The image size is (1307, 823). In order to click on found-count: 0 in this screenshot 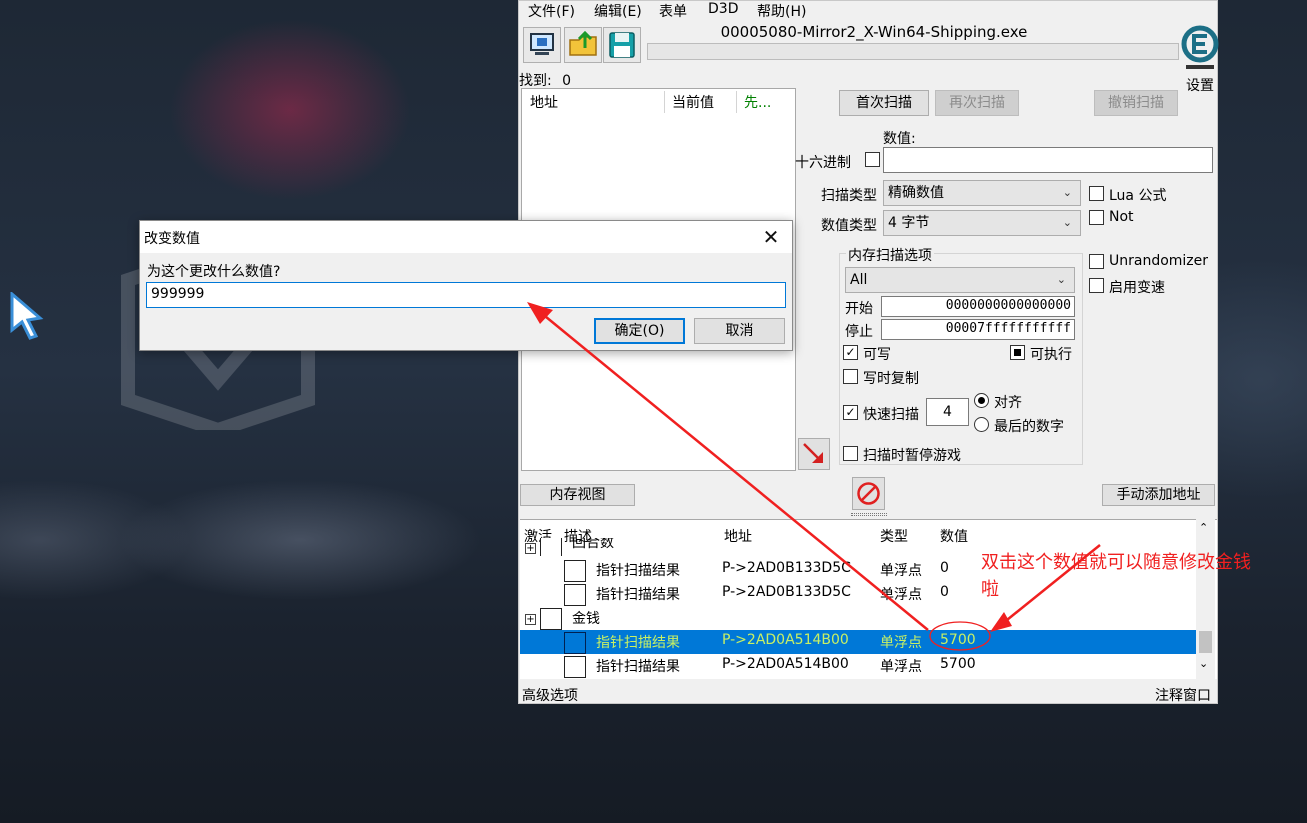, I will do `click(567, 81)`.